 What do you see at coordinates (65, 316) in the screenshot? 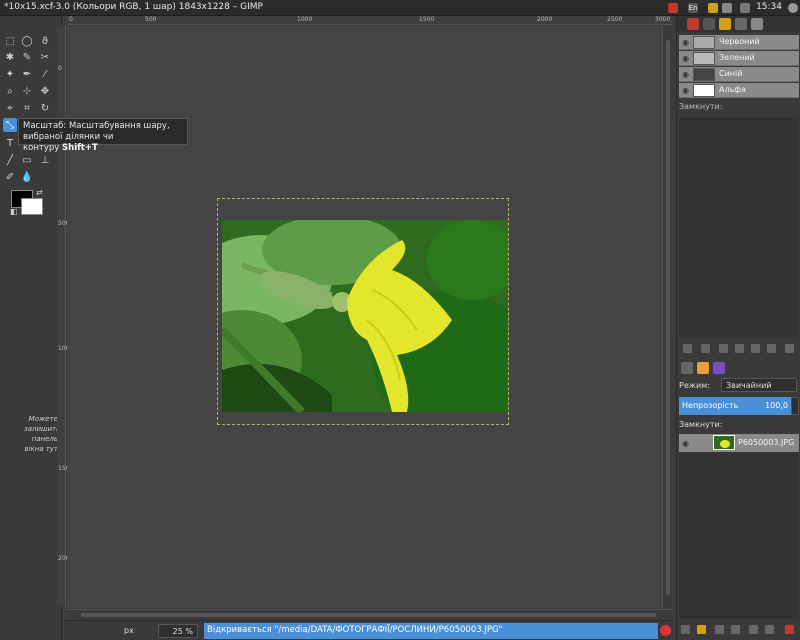
I see `vertical-ruler: 0 500 1000 1500 2000` at bounding box center [65, 316].